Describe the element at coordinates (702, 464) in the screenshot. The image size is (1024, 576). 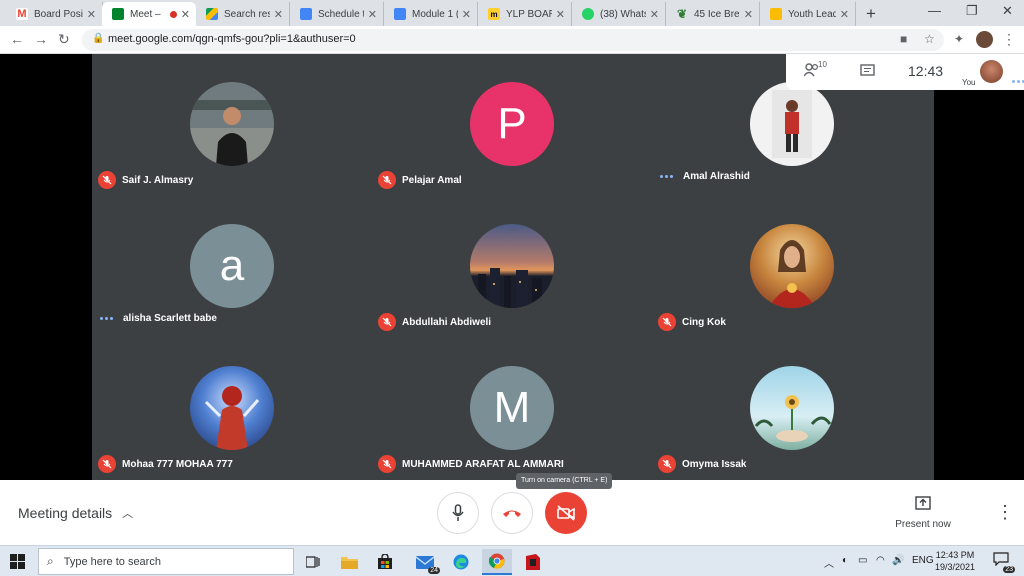
I see `participant-label: Omyma Issak` at that location.